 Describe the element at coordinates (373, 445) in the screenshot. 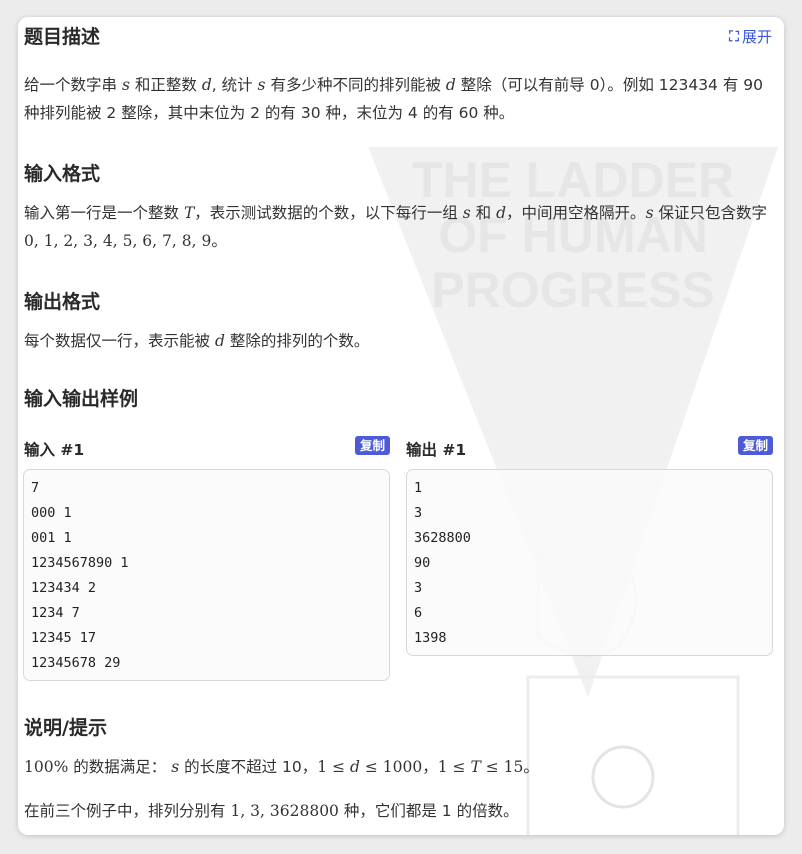

I see `copy-input-button: 复制` at that location.